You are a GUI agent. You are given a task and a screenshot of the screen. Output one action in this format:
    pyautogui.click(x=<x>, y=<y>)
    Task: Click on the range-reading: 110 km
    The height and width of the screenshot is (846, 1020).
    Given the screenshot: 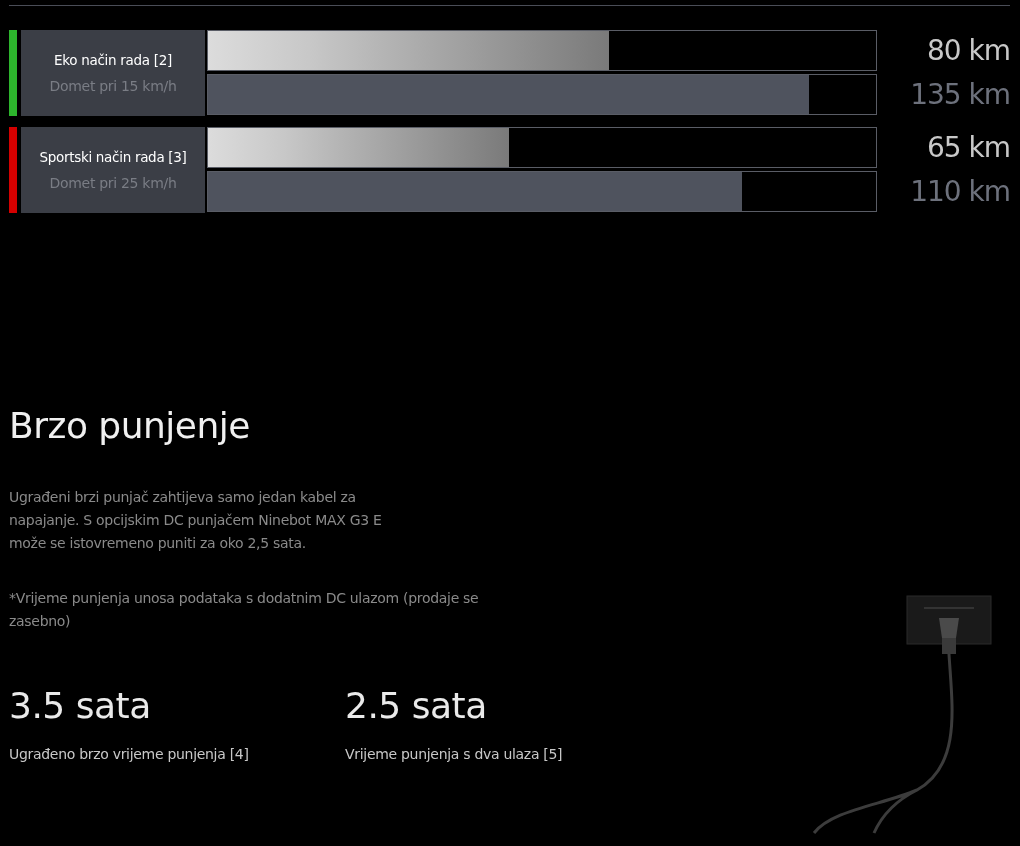 What is the action you would take?
    pyautogui.click(x=959, y=191)
    